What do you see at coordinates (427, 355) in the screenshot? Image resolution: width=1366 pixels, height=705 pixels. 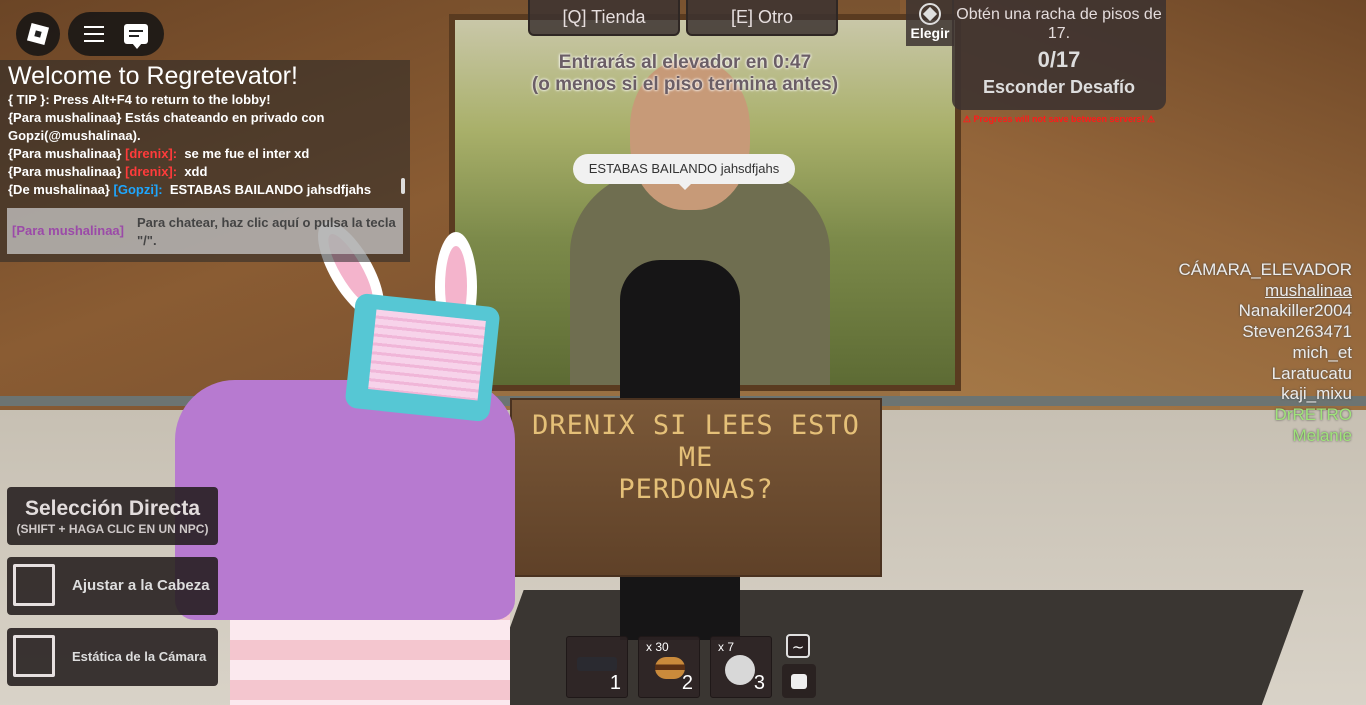 I see `avatar-face-screen` at bounding box center [427, 355].